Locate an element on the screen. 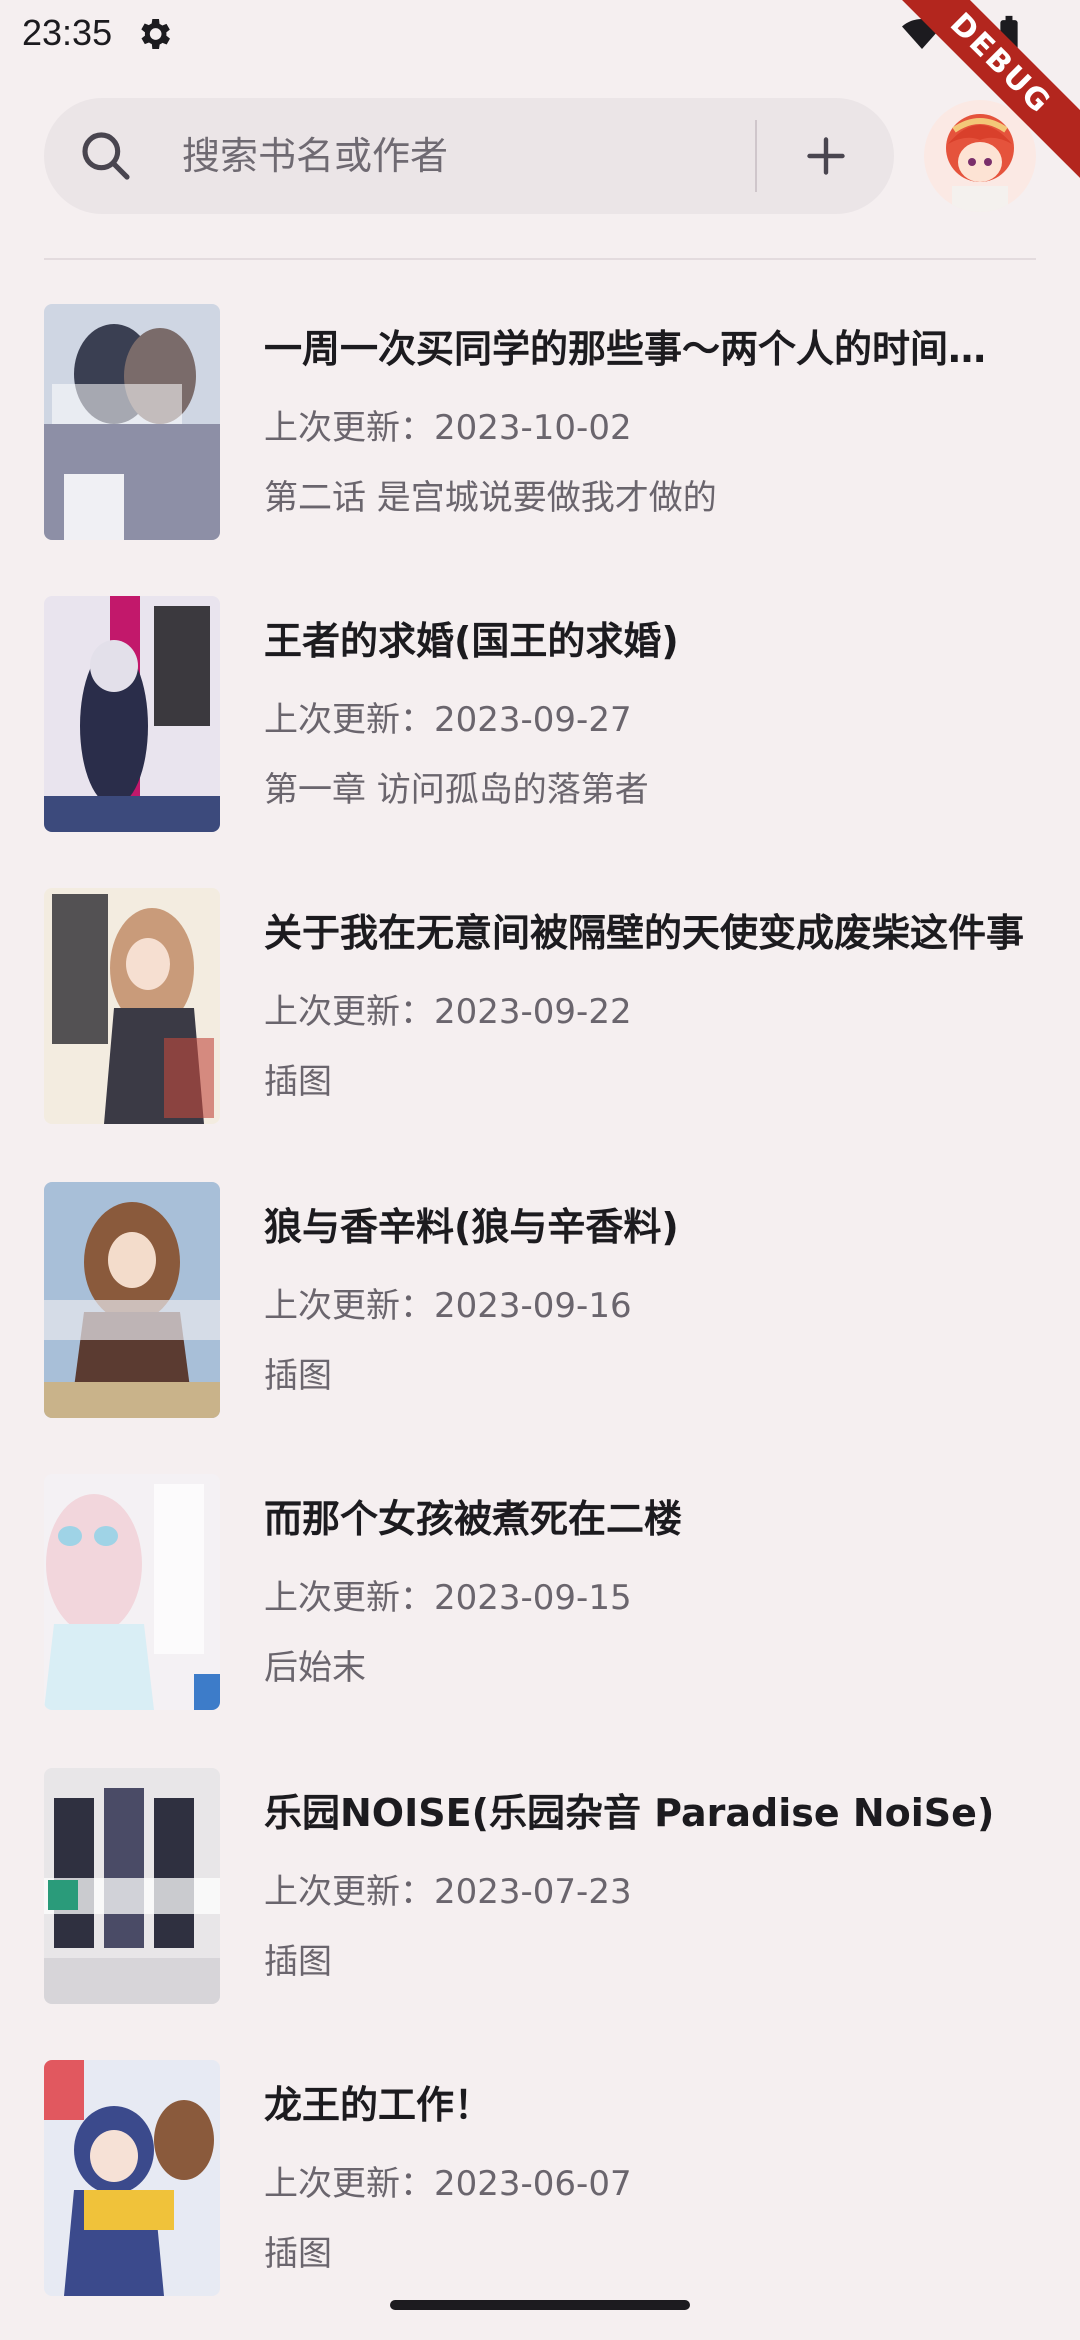  book-list-item: 龙王的工作！ 上次更新：2023-06-07 插图 is located at coordinates (540, 2171).